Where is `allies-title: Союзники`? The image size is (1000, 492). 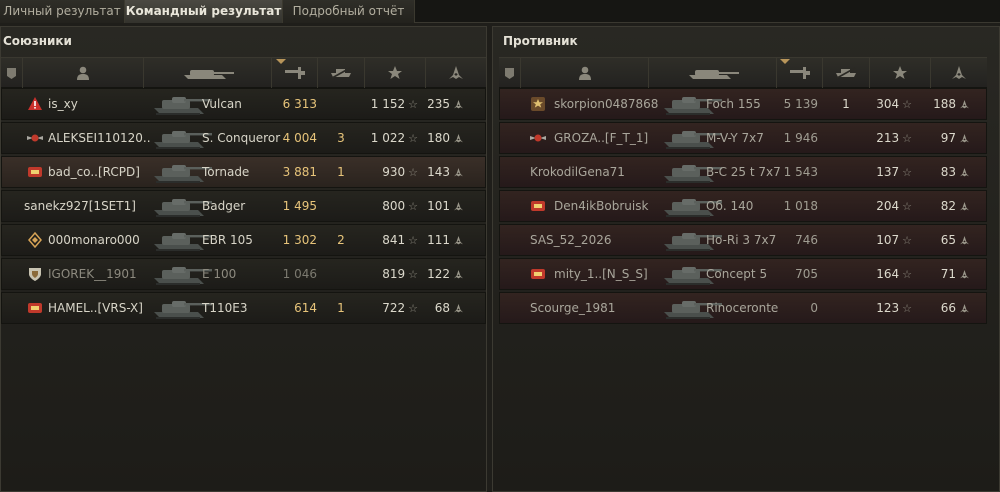 allies-title: Союзники is located at coordinates (37, 41).